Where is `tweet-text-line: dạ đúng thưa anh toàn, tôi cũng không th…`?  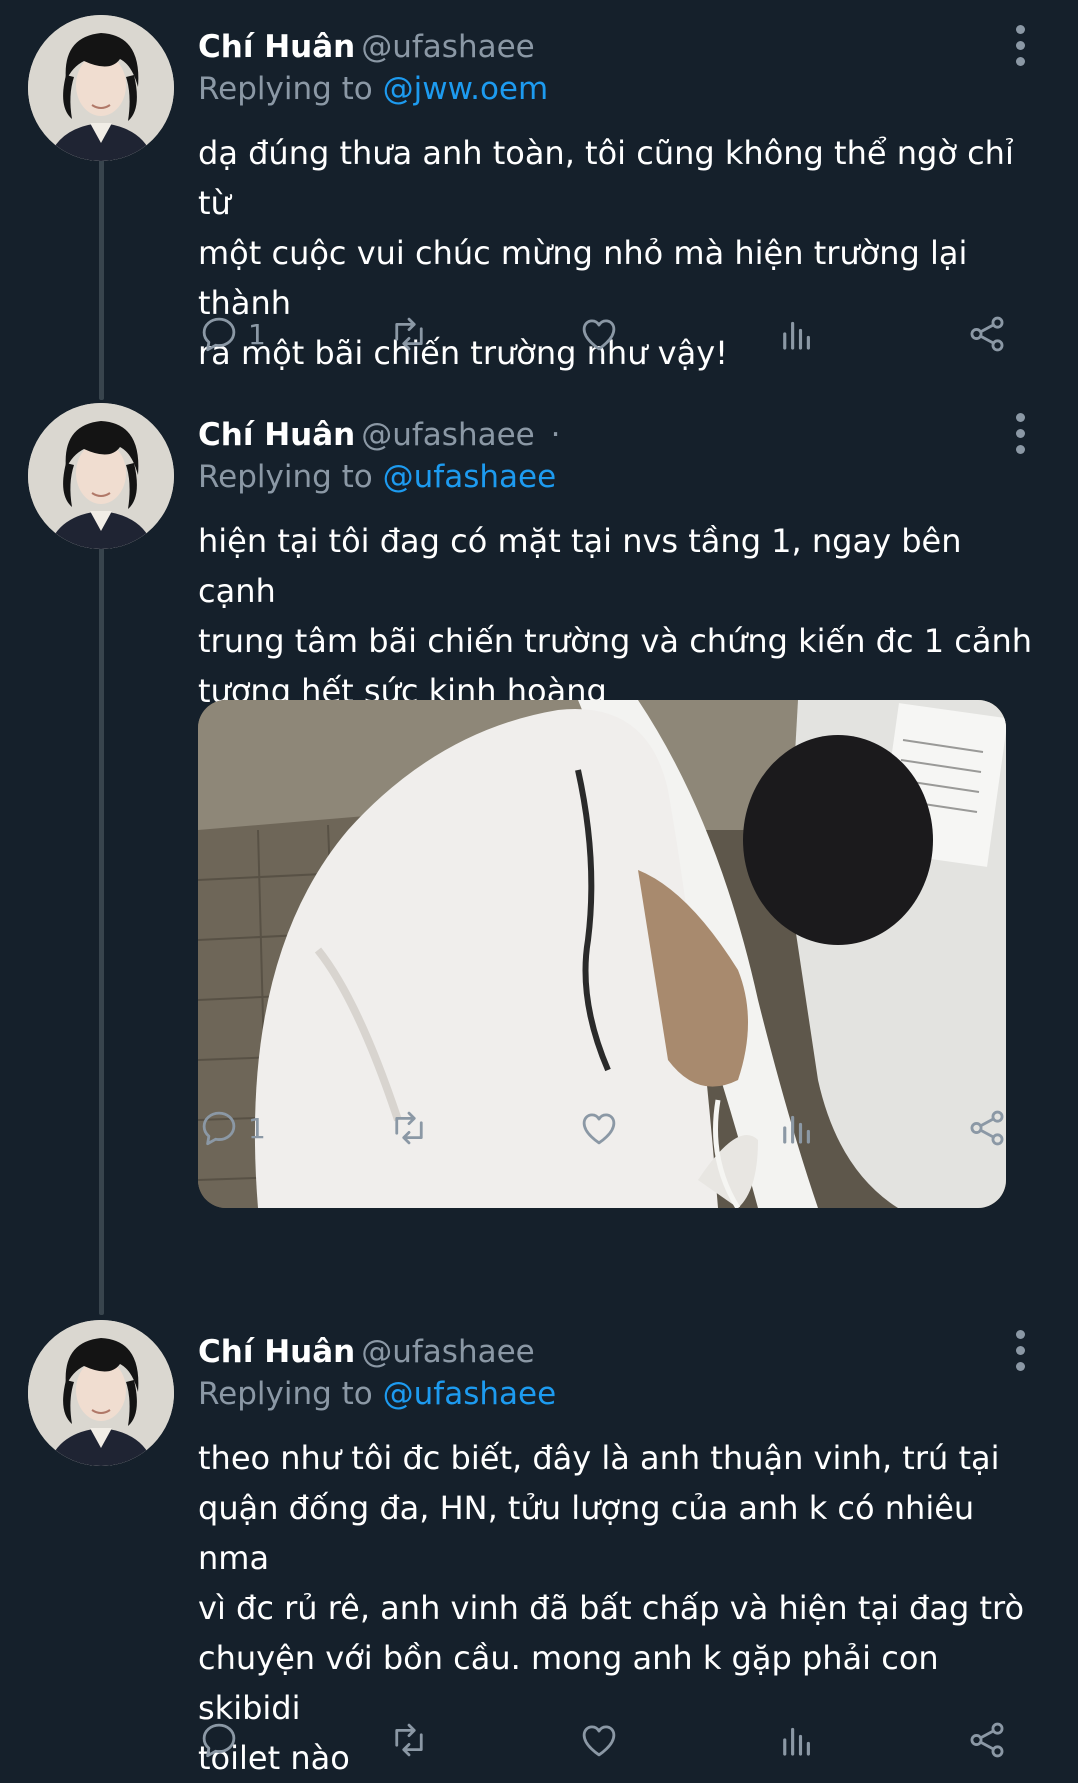
tweet-text-line: dạ đúng thưa anh toàn, tôi cũng không th… is located at coordinates (606, 178).